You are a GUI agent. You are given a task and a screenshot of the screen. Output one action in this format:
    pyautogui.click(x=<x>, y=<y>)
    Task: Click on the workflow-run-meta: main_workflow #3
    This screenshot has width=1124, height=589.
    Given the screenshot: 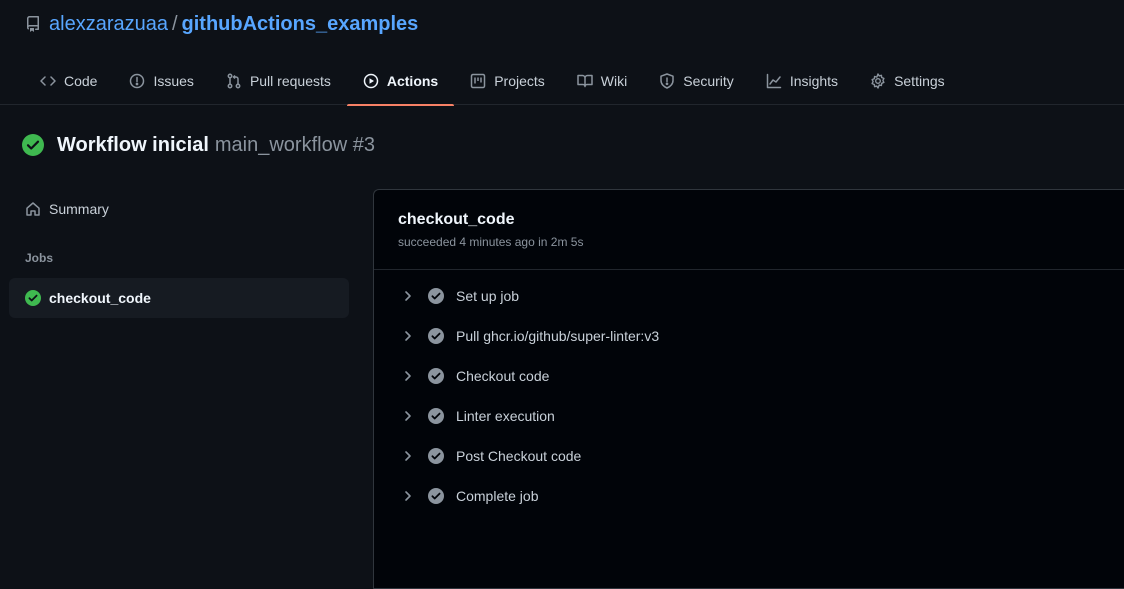 What is the action you would take?
    pyautogui.click(x=294, y=144)
    